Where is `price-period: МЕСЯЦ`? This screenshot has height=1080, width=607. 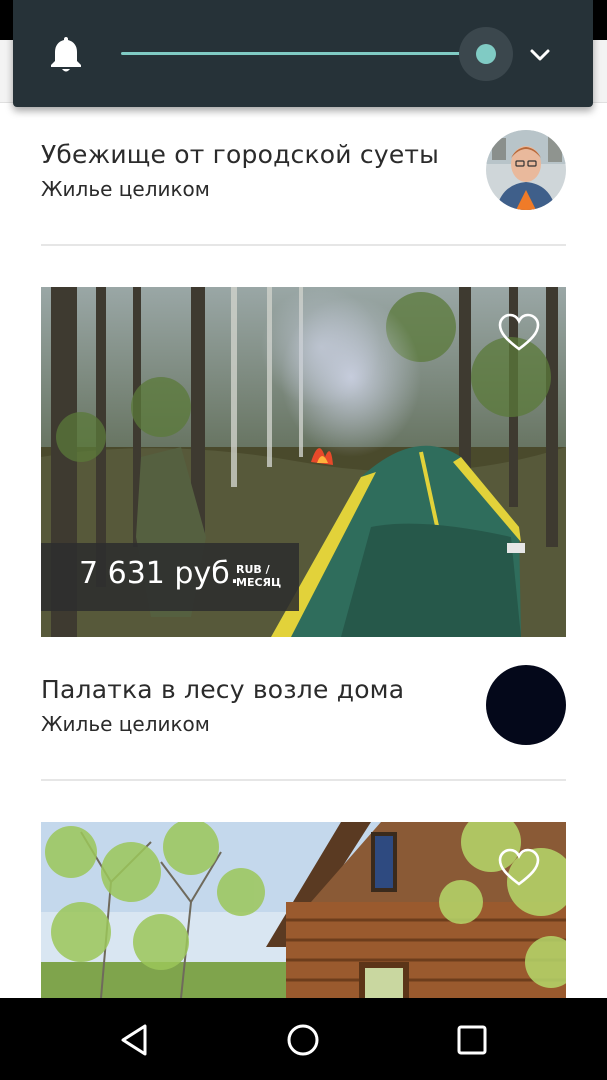 price-period: МЕСЯЦ is located at coordinates (259, 582).